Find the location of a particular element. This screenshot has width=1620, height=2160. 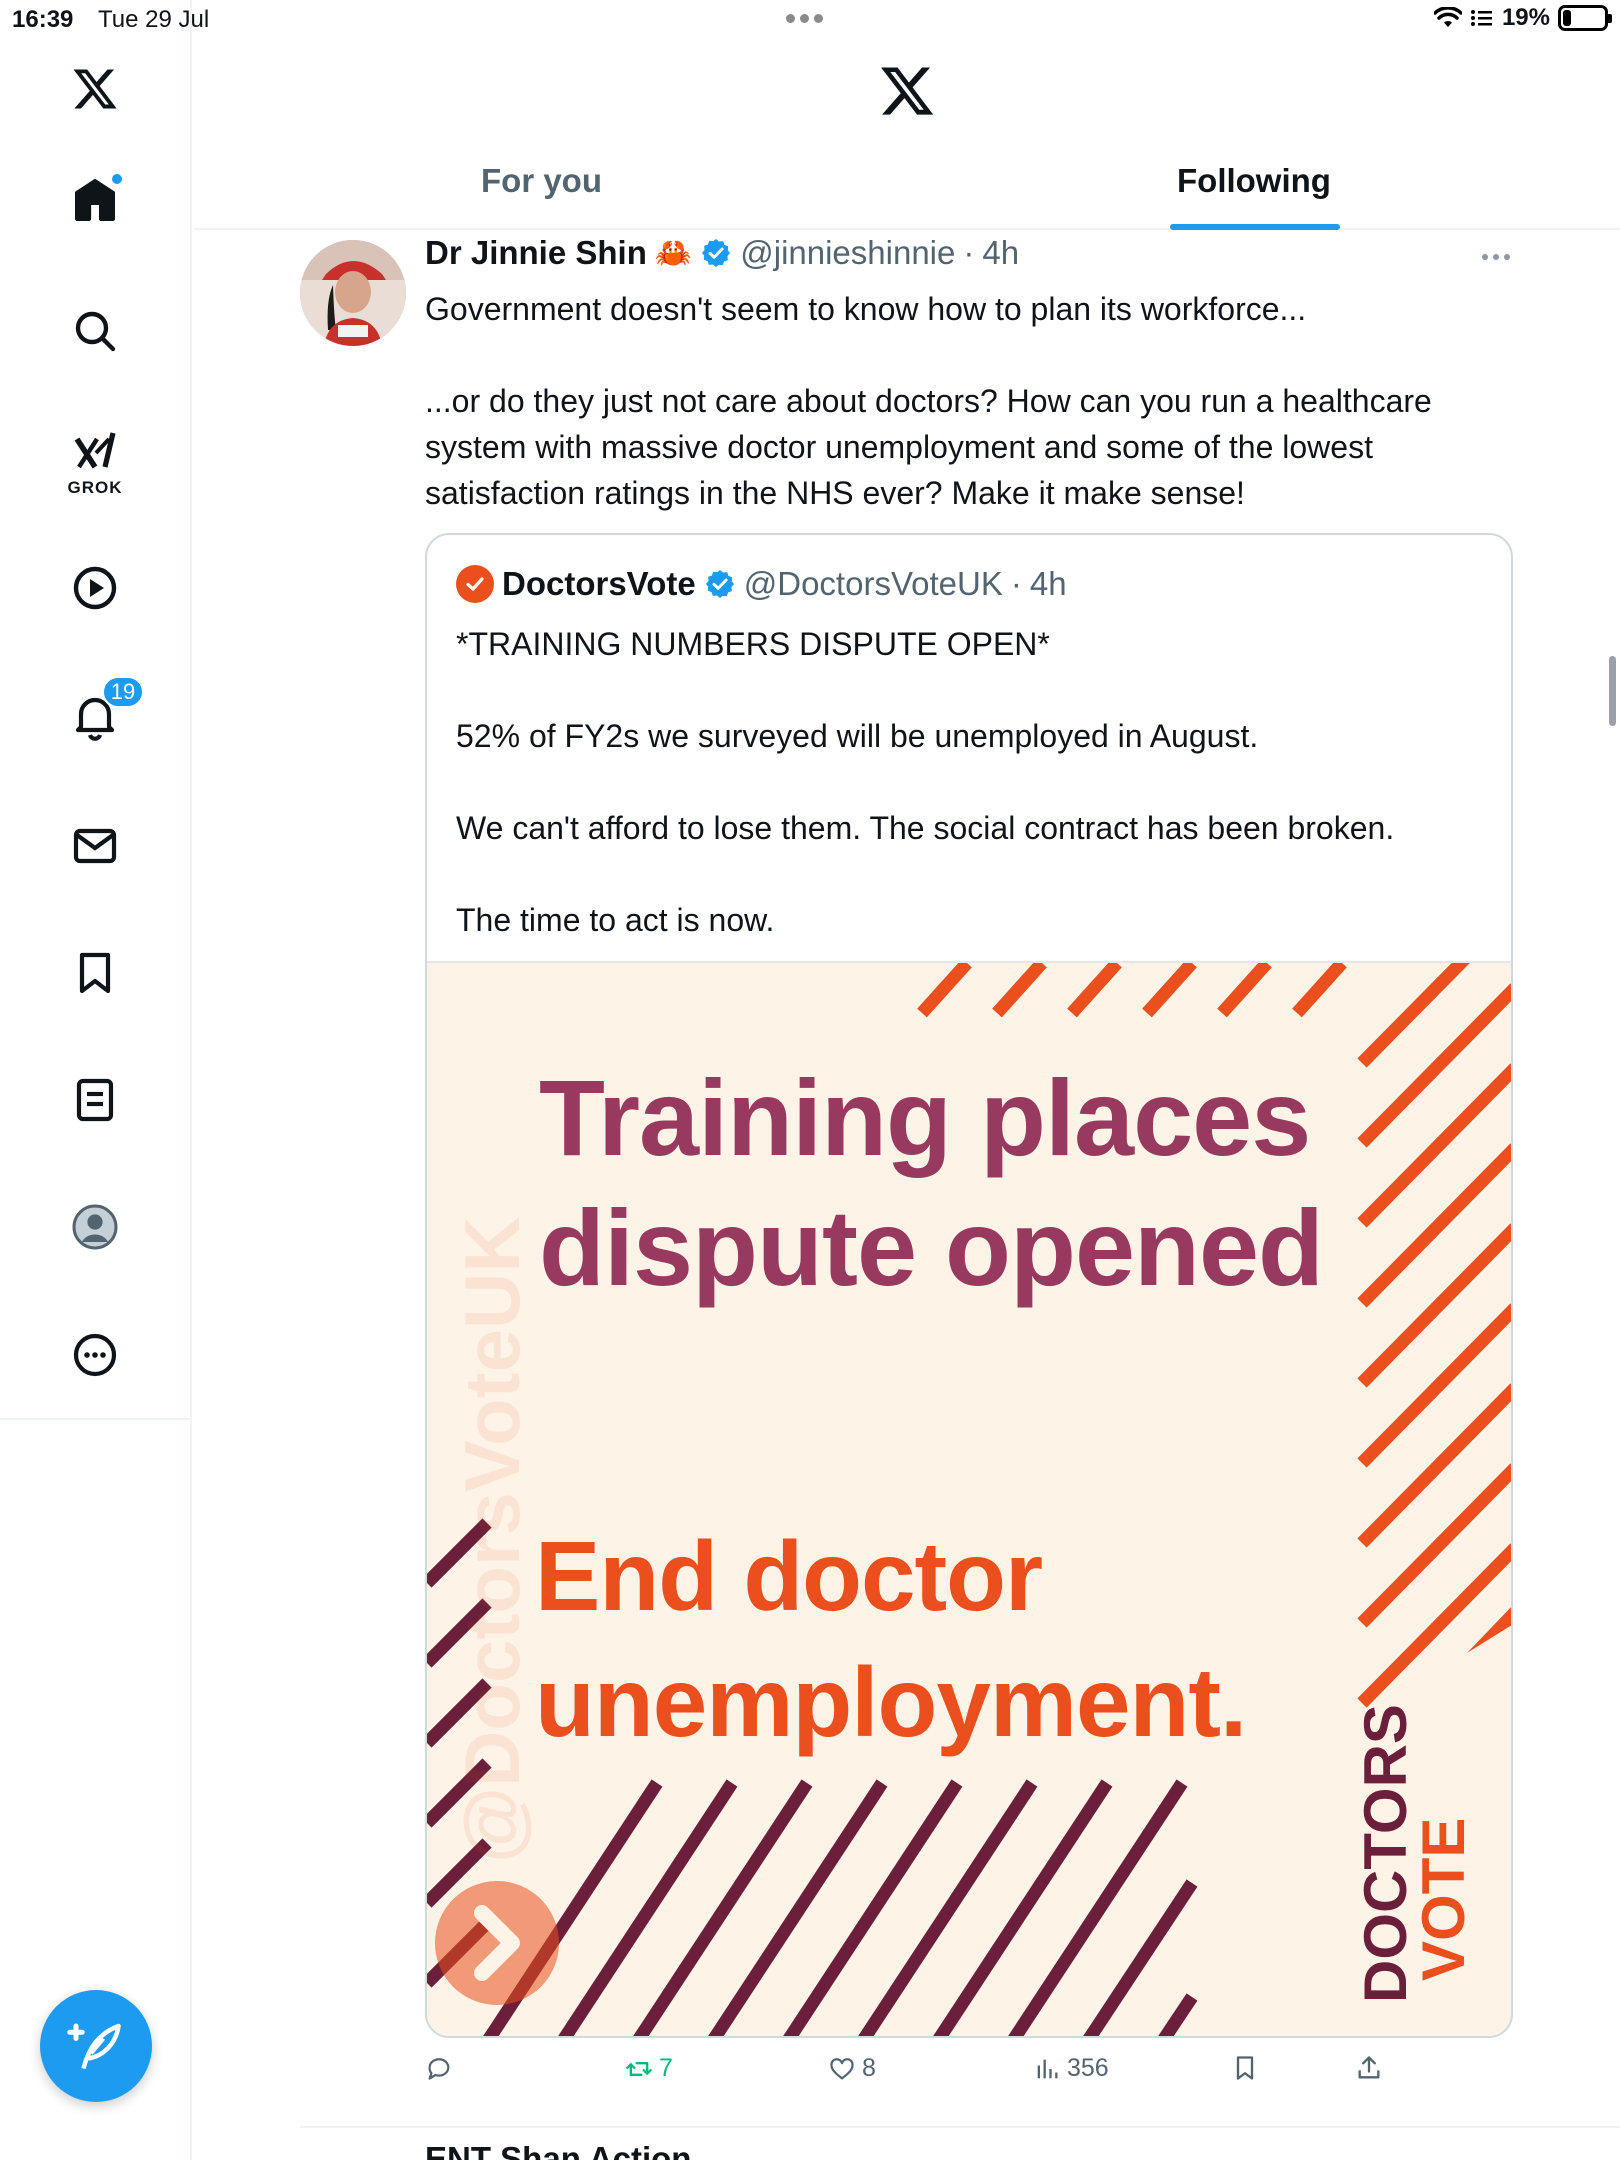

unread-dot is located at coordinates (117, 179).